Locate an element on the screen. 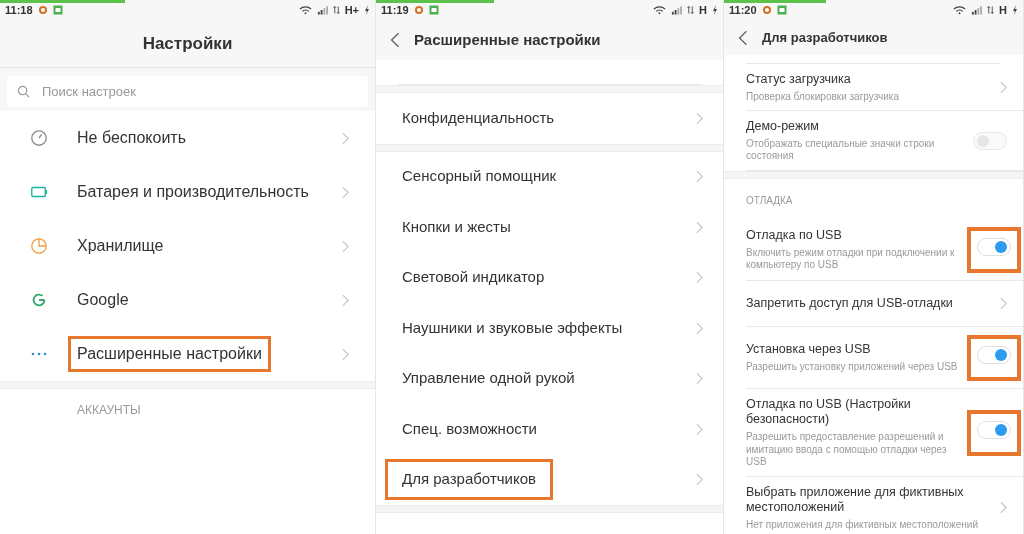  settings-row: Запретить доступ для USB-отладки is located at coordinates (873, 303).